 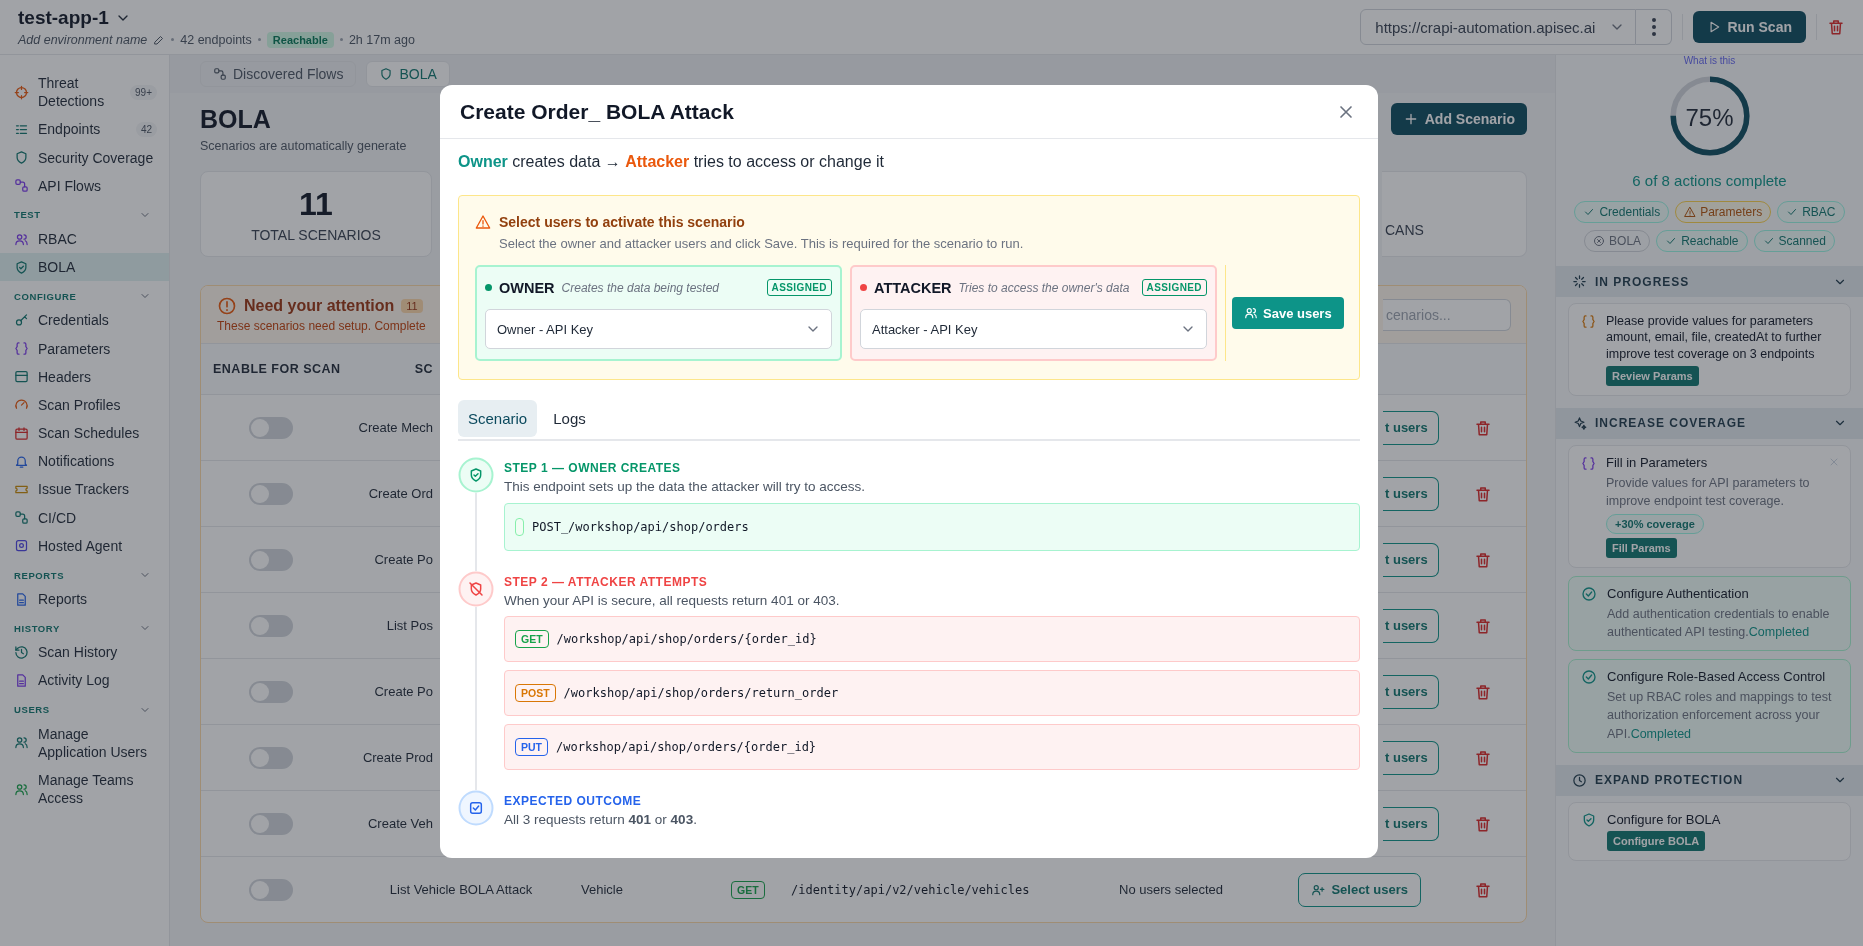 What do you see at coordinates (1709, 60) in the screenshot?
I see `help-link: What is this` at bounding box center [1709, 60].